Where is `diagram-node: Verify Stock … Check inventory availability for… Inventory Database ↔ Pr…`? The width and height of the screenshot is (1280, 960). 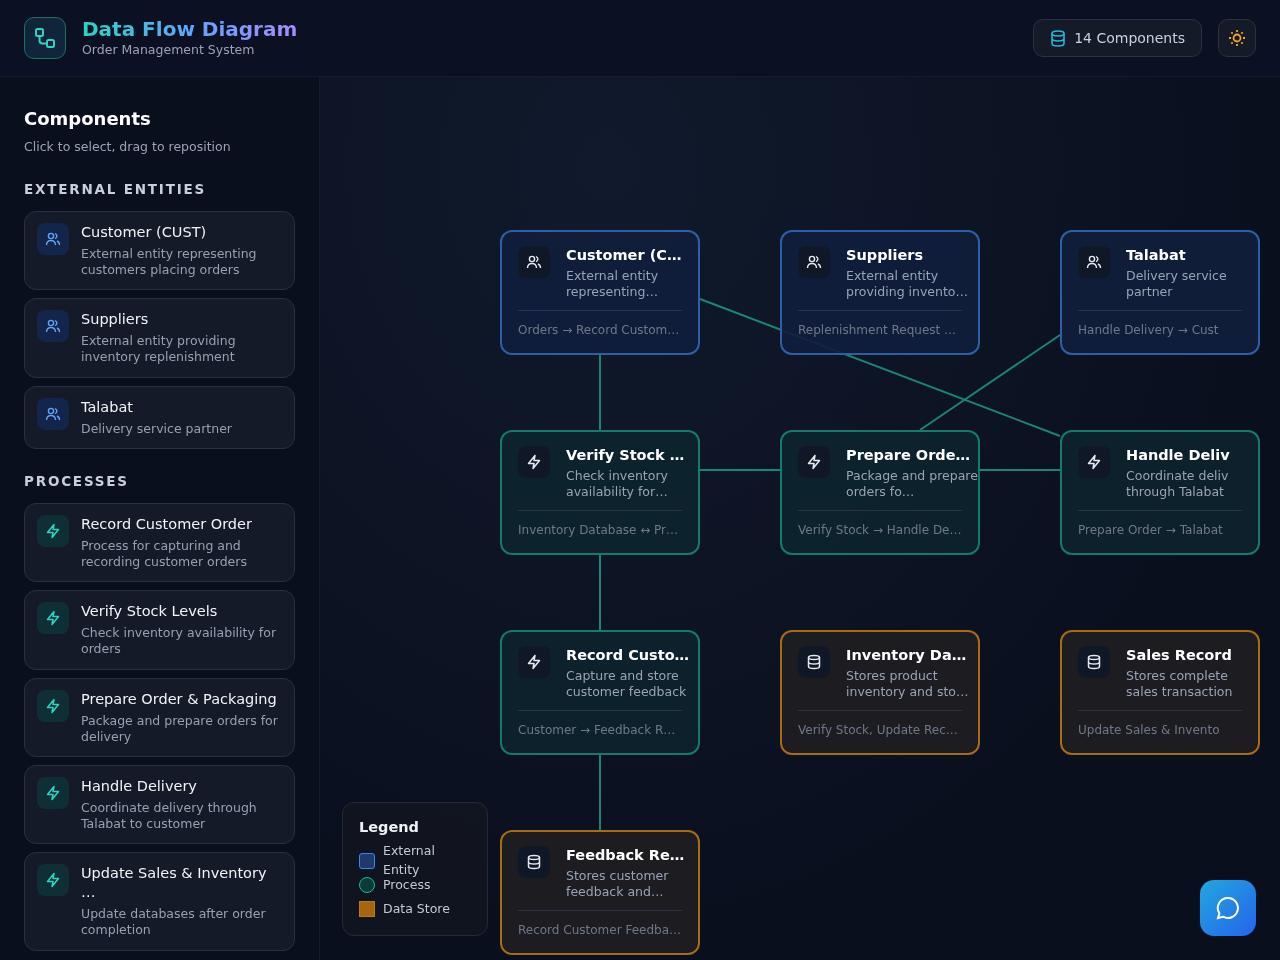
diagram-node: Verify Stock … Check inventory availability for… Inventory Database ↔ Pr… is located at coordinates (600, 492).